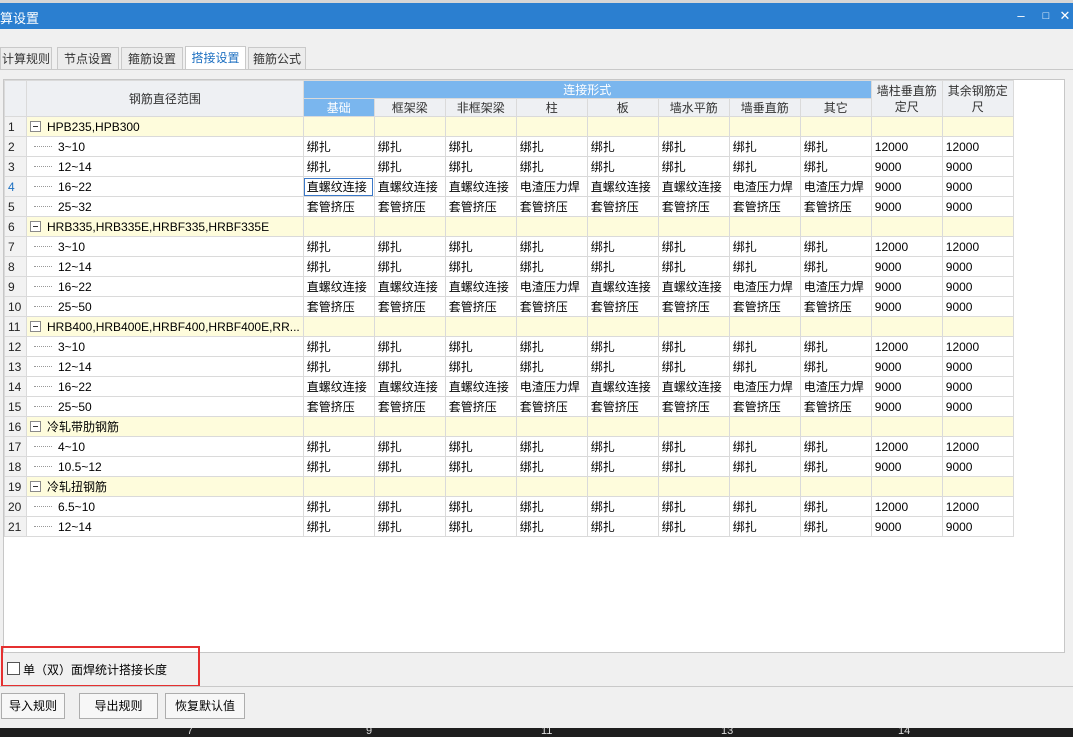  Describe the element at coordinates (277, 58) in the screenshot. I see `tab-stirrup-formula: 箍筋公式` at that location.